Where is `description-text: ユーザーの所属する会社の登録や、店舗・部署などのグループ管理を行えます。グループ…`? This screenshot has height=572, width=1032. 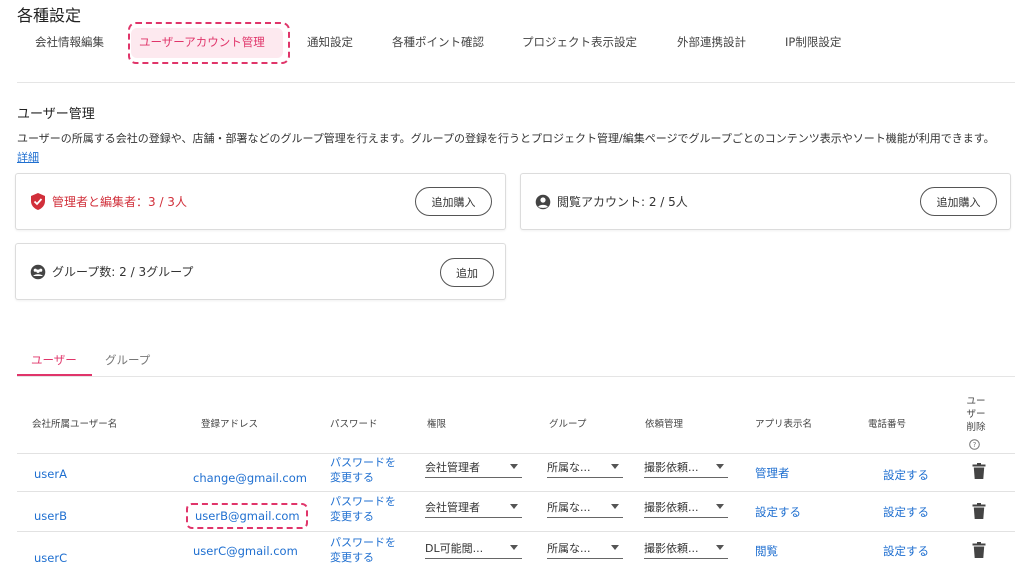 description-text: ユーザーの所属する会社の登録や、店舗・部署などのグループ管理を行えます。グループ… is located at coordinates (506, 138).